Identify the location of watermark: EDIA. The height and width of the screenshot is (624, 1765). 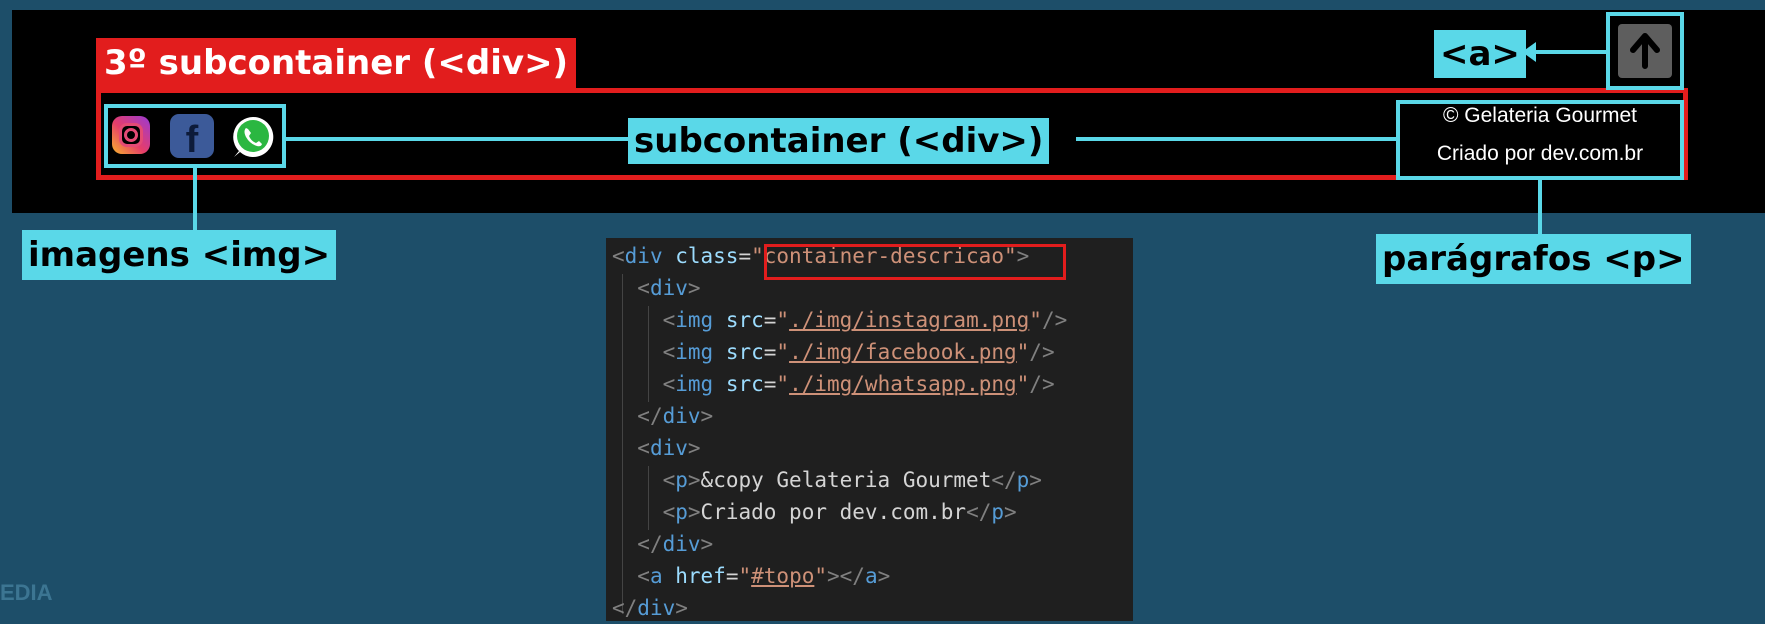
(26, 592).